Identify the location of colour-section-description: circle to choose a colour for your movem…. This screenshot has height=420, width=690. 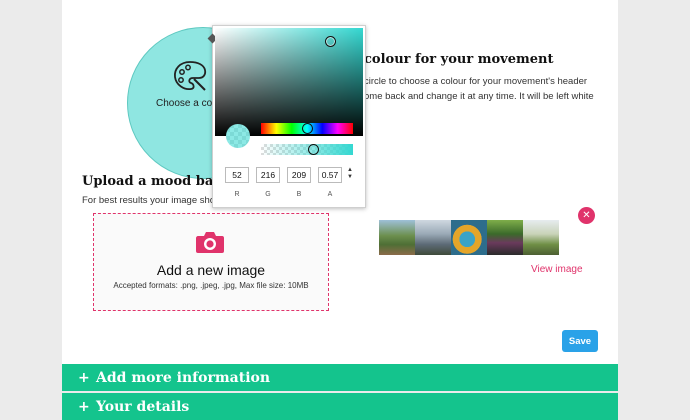
(479, 89).